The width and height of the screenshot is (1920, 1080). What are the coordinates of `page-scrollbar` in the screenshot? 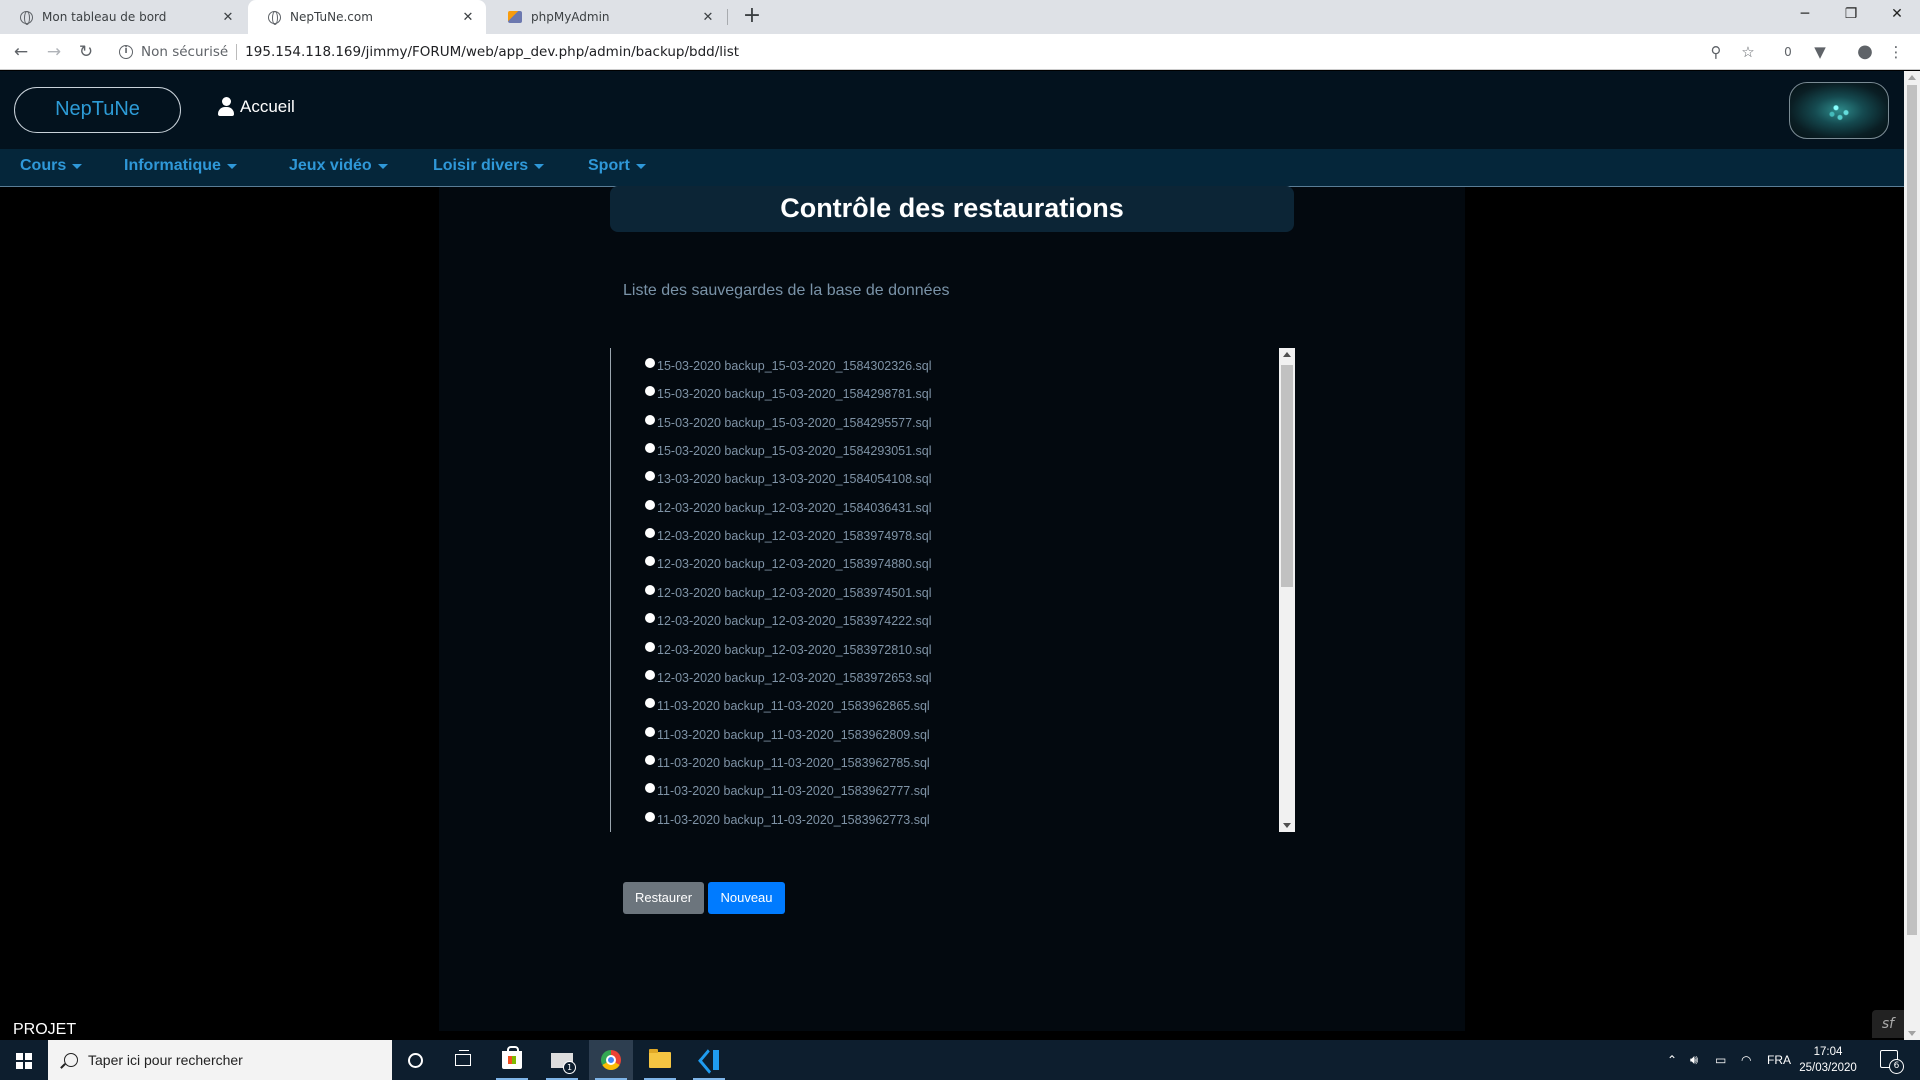 It's located at (1912, 555).